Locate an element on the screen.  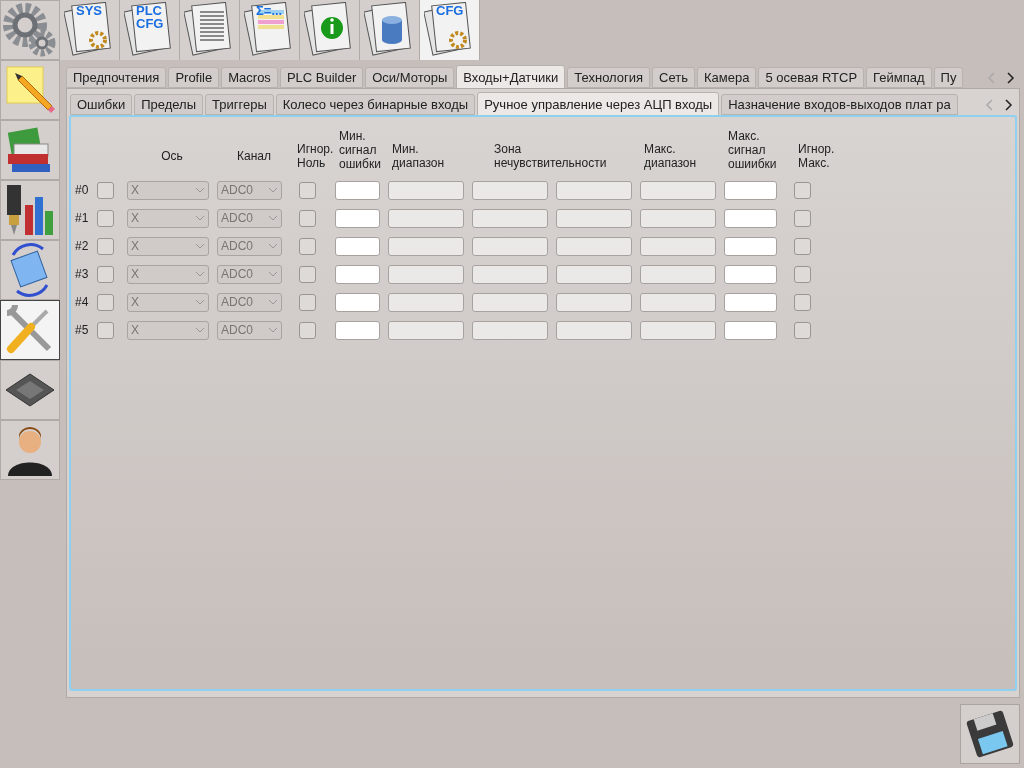
row-label: #4 is located at coordinates (82, 302).